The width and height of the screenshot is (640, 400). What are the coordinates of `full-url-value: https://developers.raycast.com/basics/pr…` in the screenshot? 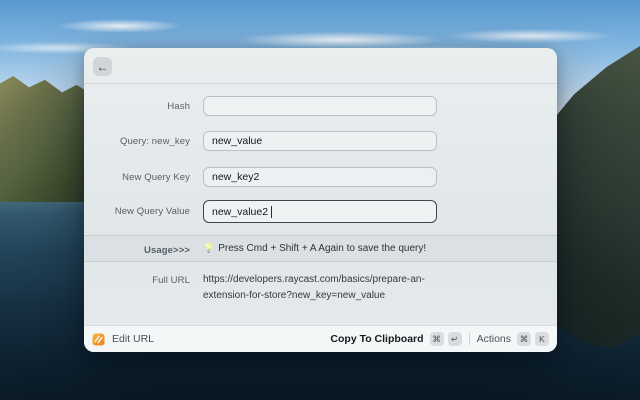 It's located at (315, 288).